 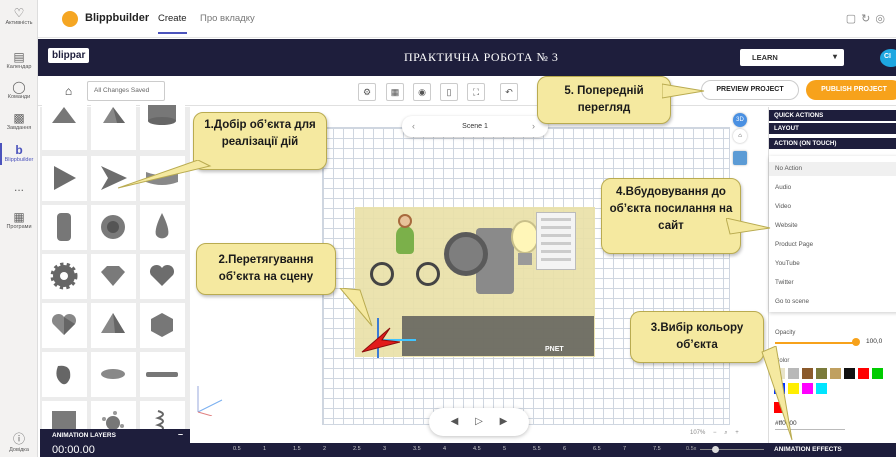 What do you see at coordinates (162, 227) in the screenshot?
I see `shape-drop` at bounding box center [162, 227].